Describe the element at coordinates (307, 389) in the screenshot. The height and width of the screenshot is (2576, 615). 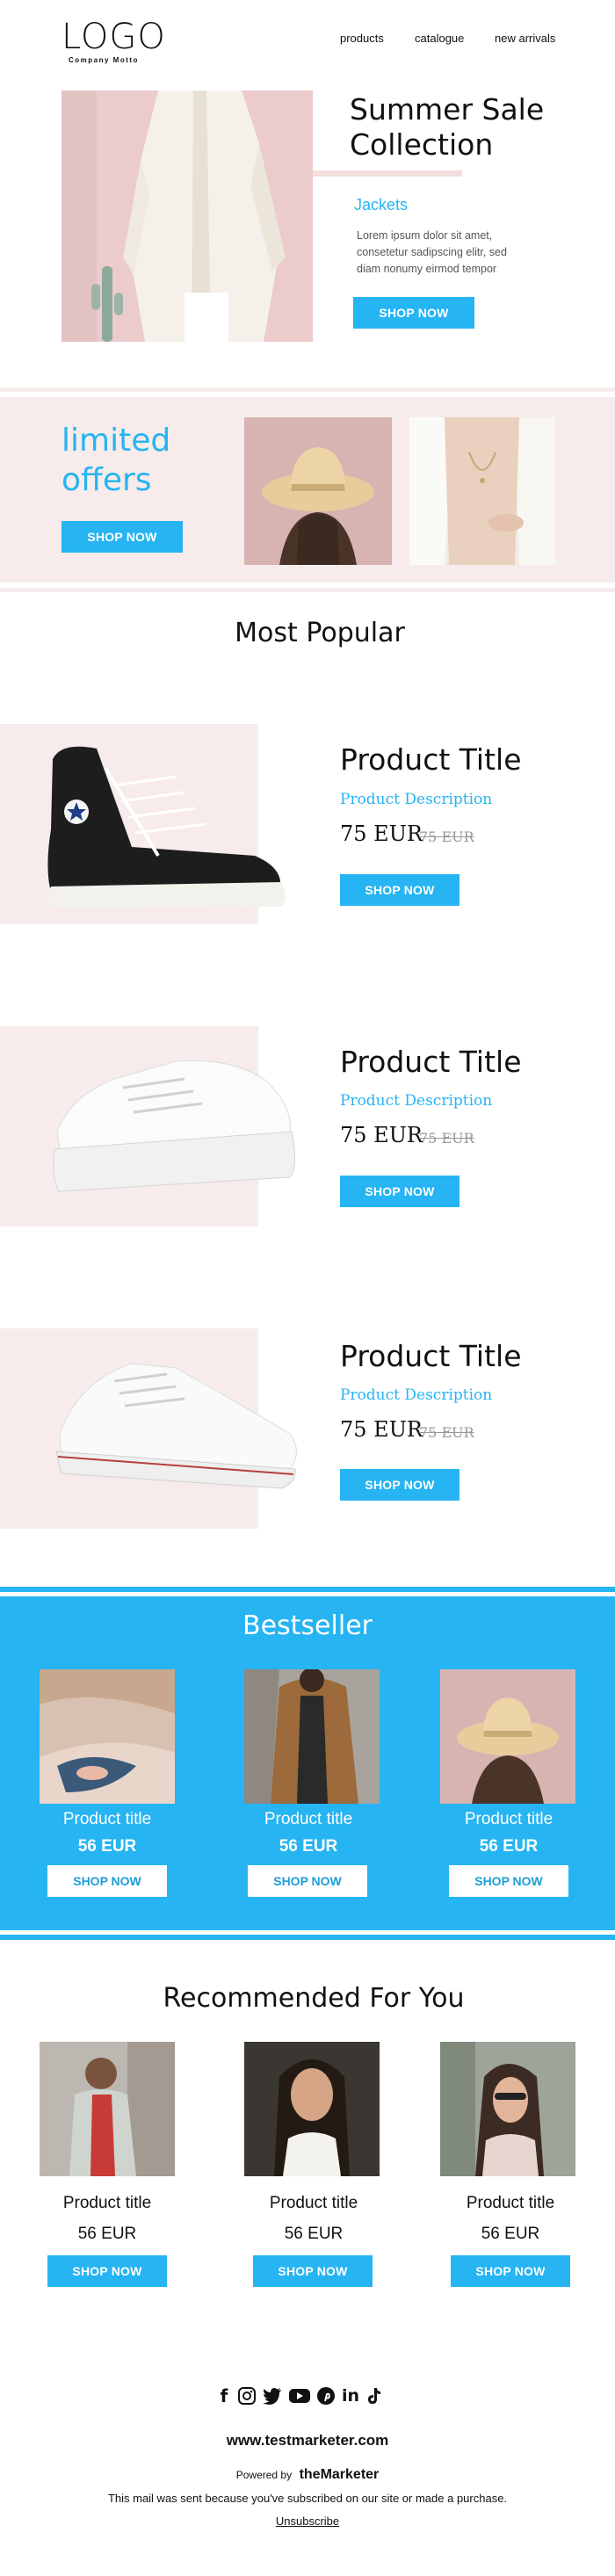
I see `offers-top-line` at that location.